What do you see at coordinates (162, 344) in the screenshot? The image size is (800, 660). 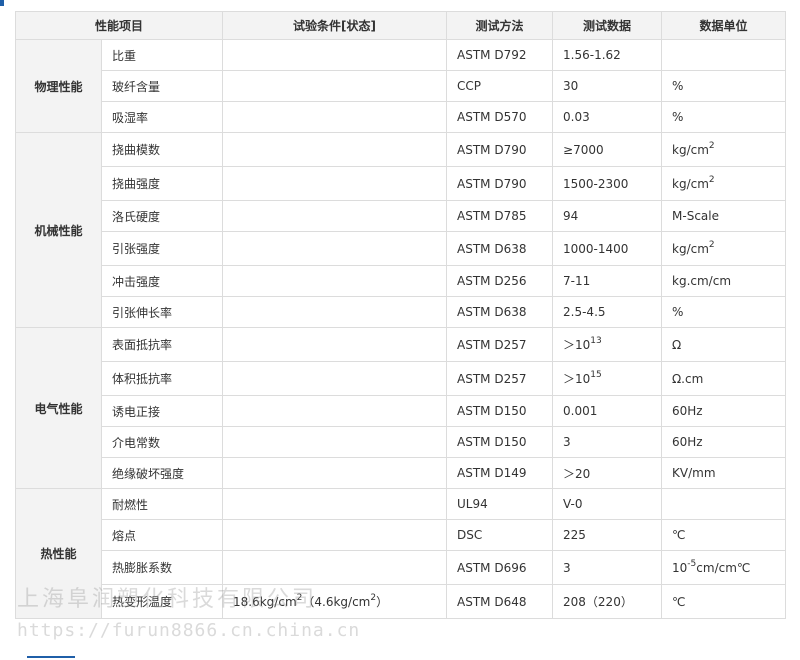 I see `item-cell: 表面抵抗率` at bounding box center [162, 344].